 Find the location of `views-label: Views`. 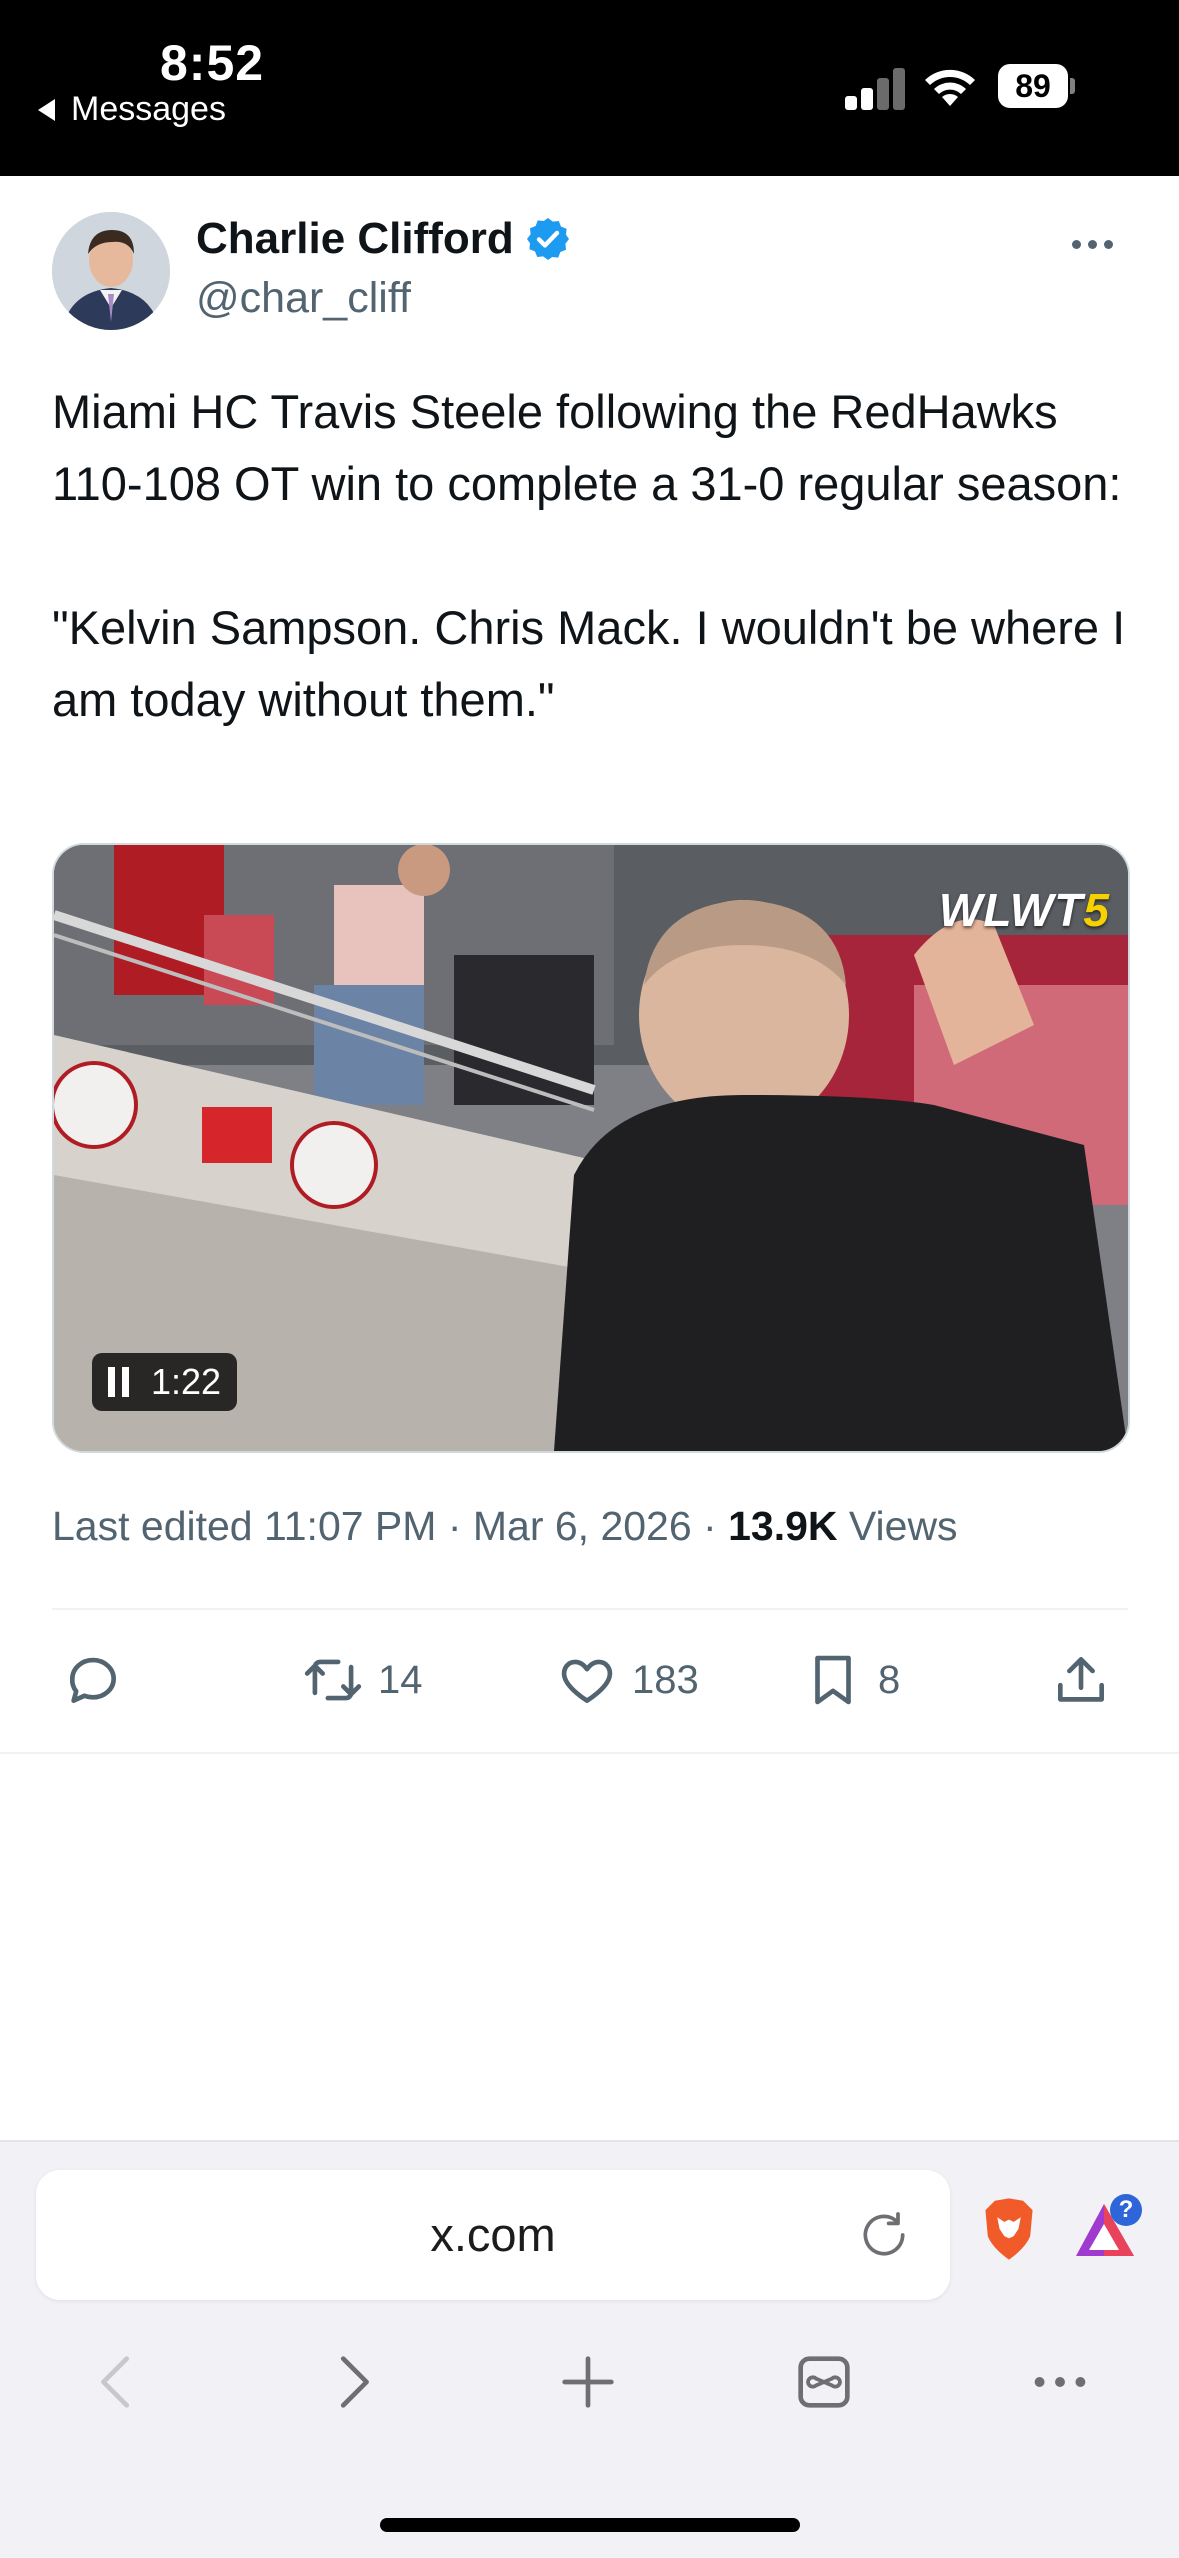

views-label: Views is located at coordinates (897, 1526).